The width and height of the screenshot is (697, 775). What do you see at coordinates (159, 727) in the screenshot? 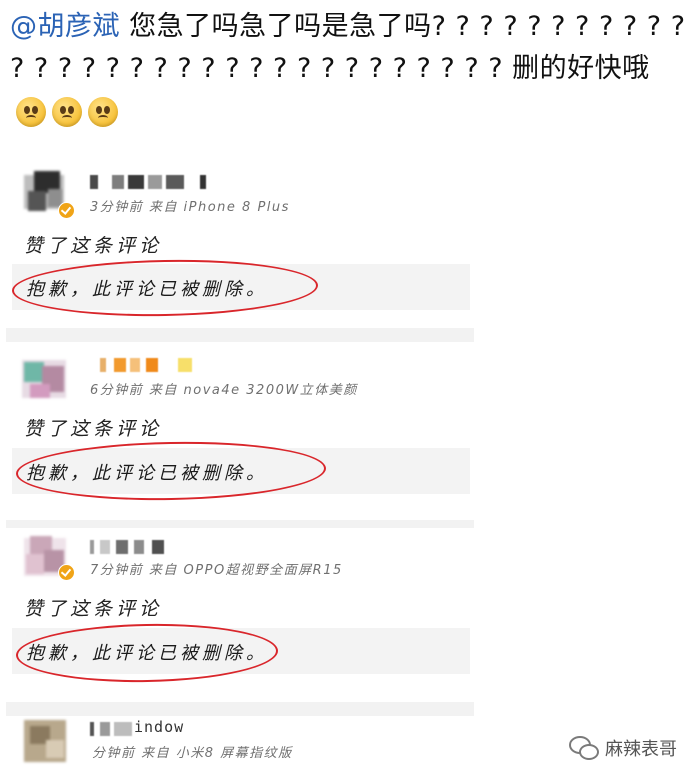
I see `username-text: indow` at bounding box center [159, 727].